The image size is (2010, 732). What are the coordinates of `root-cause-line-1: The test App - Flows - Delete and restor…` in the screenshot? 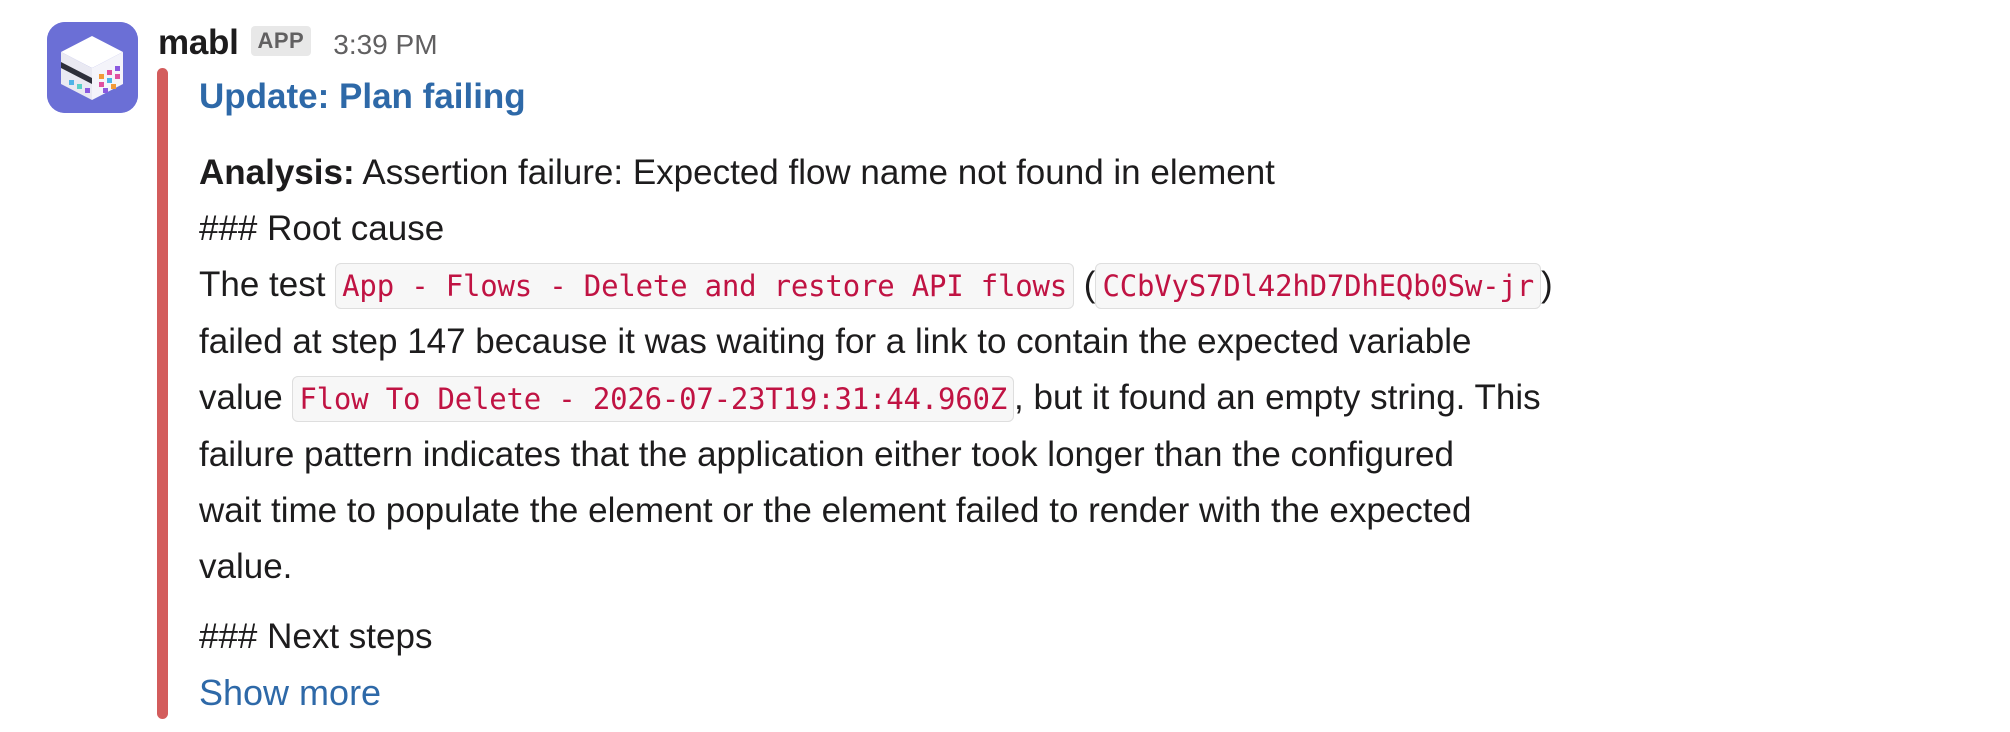 It's located at (919, 285).